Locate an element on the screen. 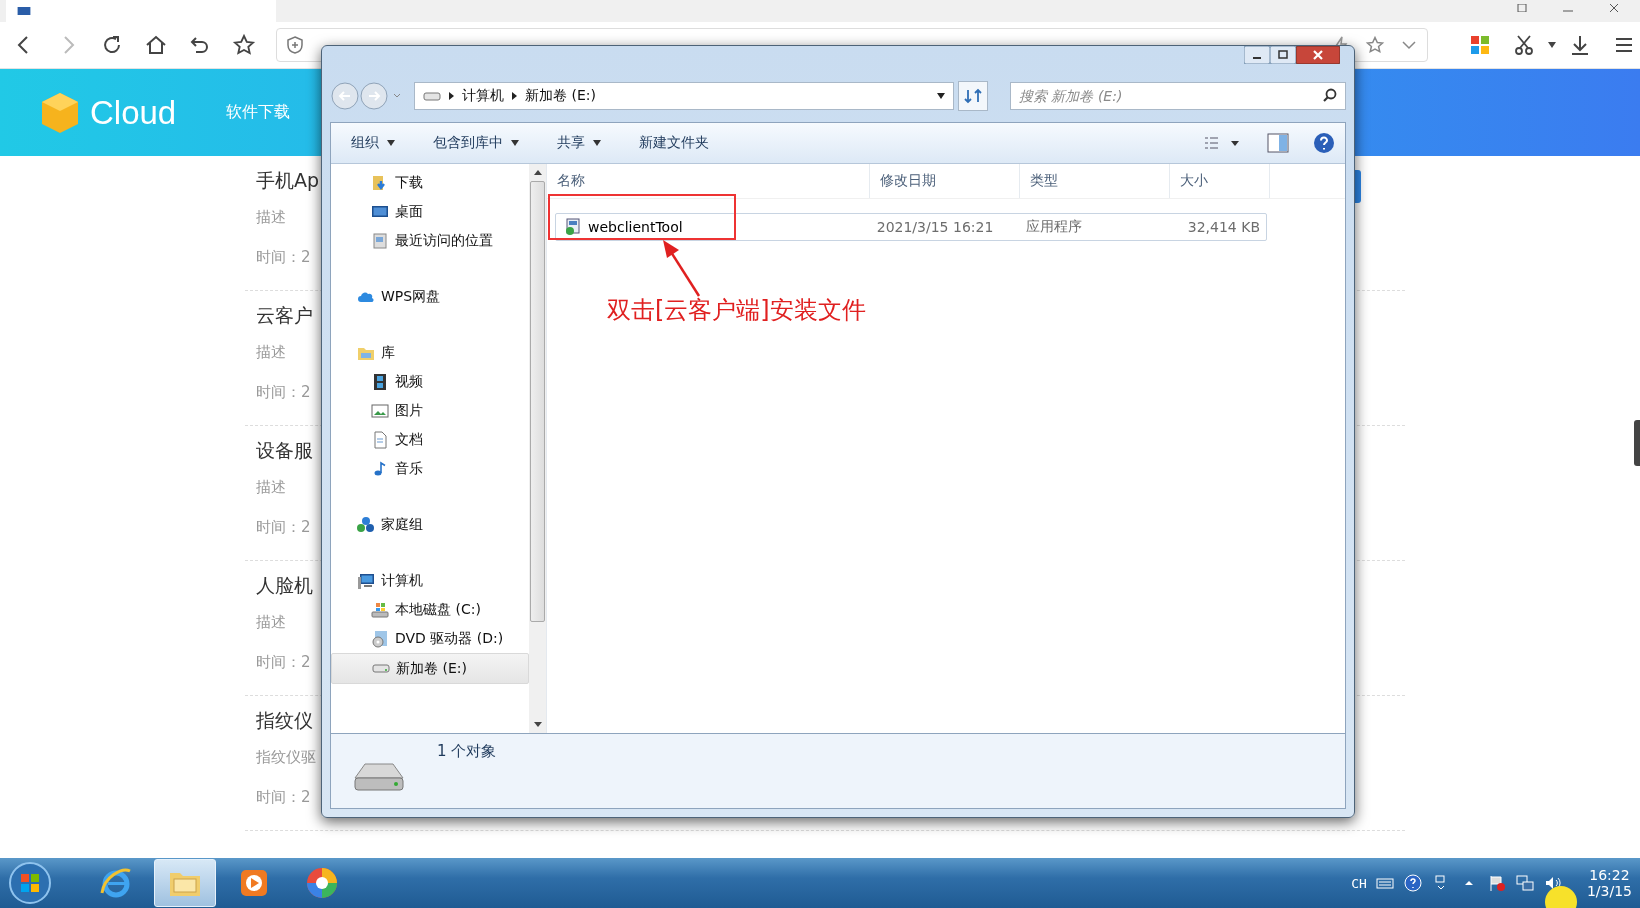 The height and width of the screenshot is (908, 1640). breadcrumb-item: 新加卷 (E:) is located at coordinates (560, 96).